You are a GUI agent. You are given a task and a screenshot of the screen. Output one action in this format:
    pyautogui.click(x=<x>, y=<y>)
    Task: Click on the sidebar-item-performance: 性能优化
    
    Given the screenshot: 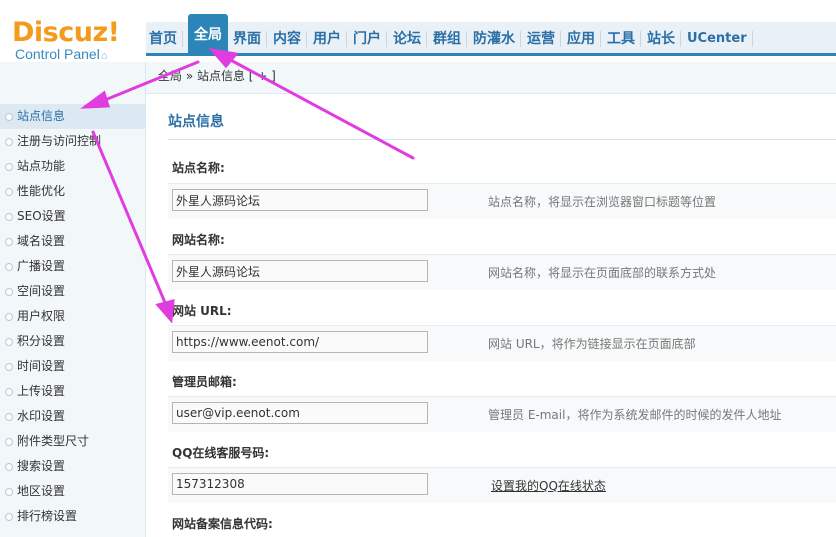 What is the action you would take?
    pyautogui.click(x=73, y=191)
    